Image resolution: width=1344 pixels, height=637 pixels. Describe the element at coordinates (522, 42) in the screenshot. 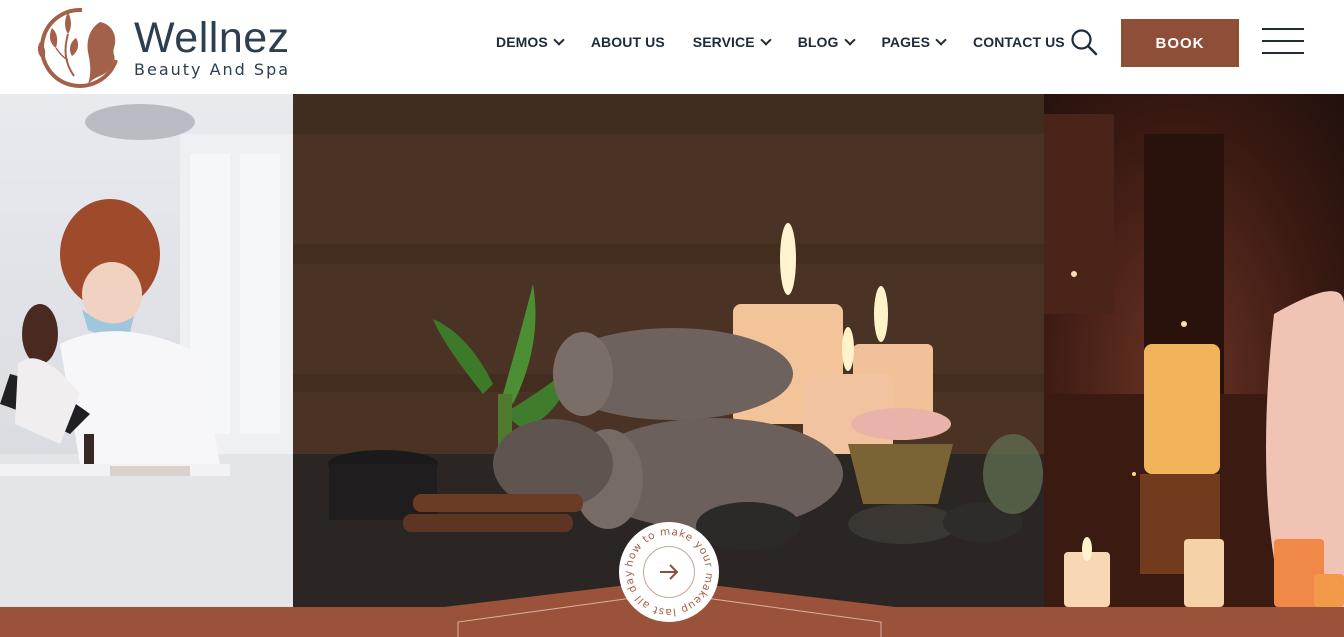

I see `nav-item-label: DEMOS` at that location.